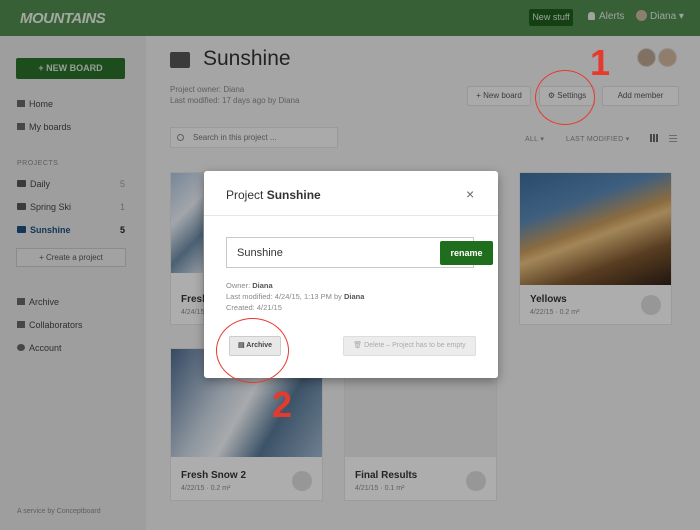 This screenshot has width=700, height=530. What do you see at coordinates (466, 253) in the screenshot?
I see `rename-button: rename` at bounding box center [466, 253].